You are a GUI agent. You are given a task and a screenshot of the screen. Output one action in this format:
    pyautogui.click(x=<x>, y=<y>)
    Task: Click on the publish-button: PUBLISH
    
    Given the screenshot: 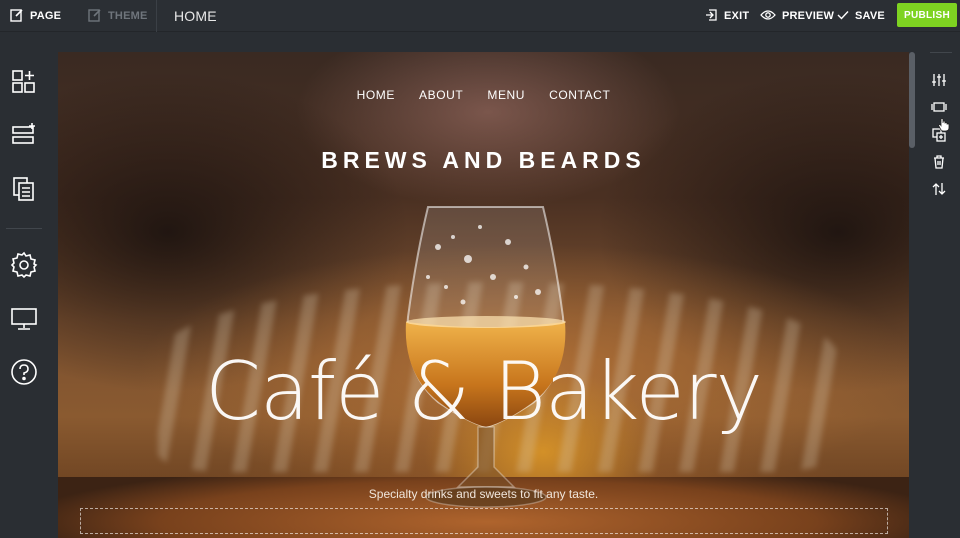 What is the action you would take?
    pyautogui.click(x=927, y=15)
    